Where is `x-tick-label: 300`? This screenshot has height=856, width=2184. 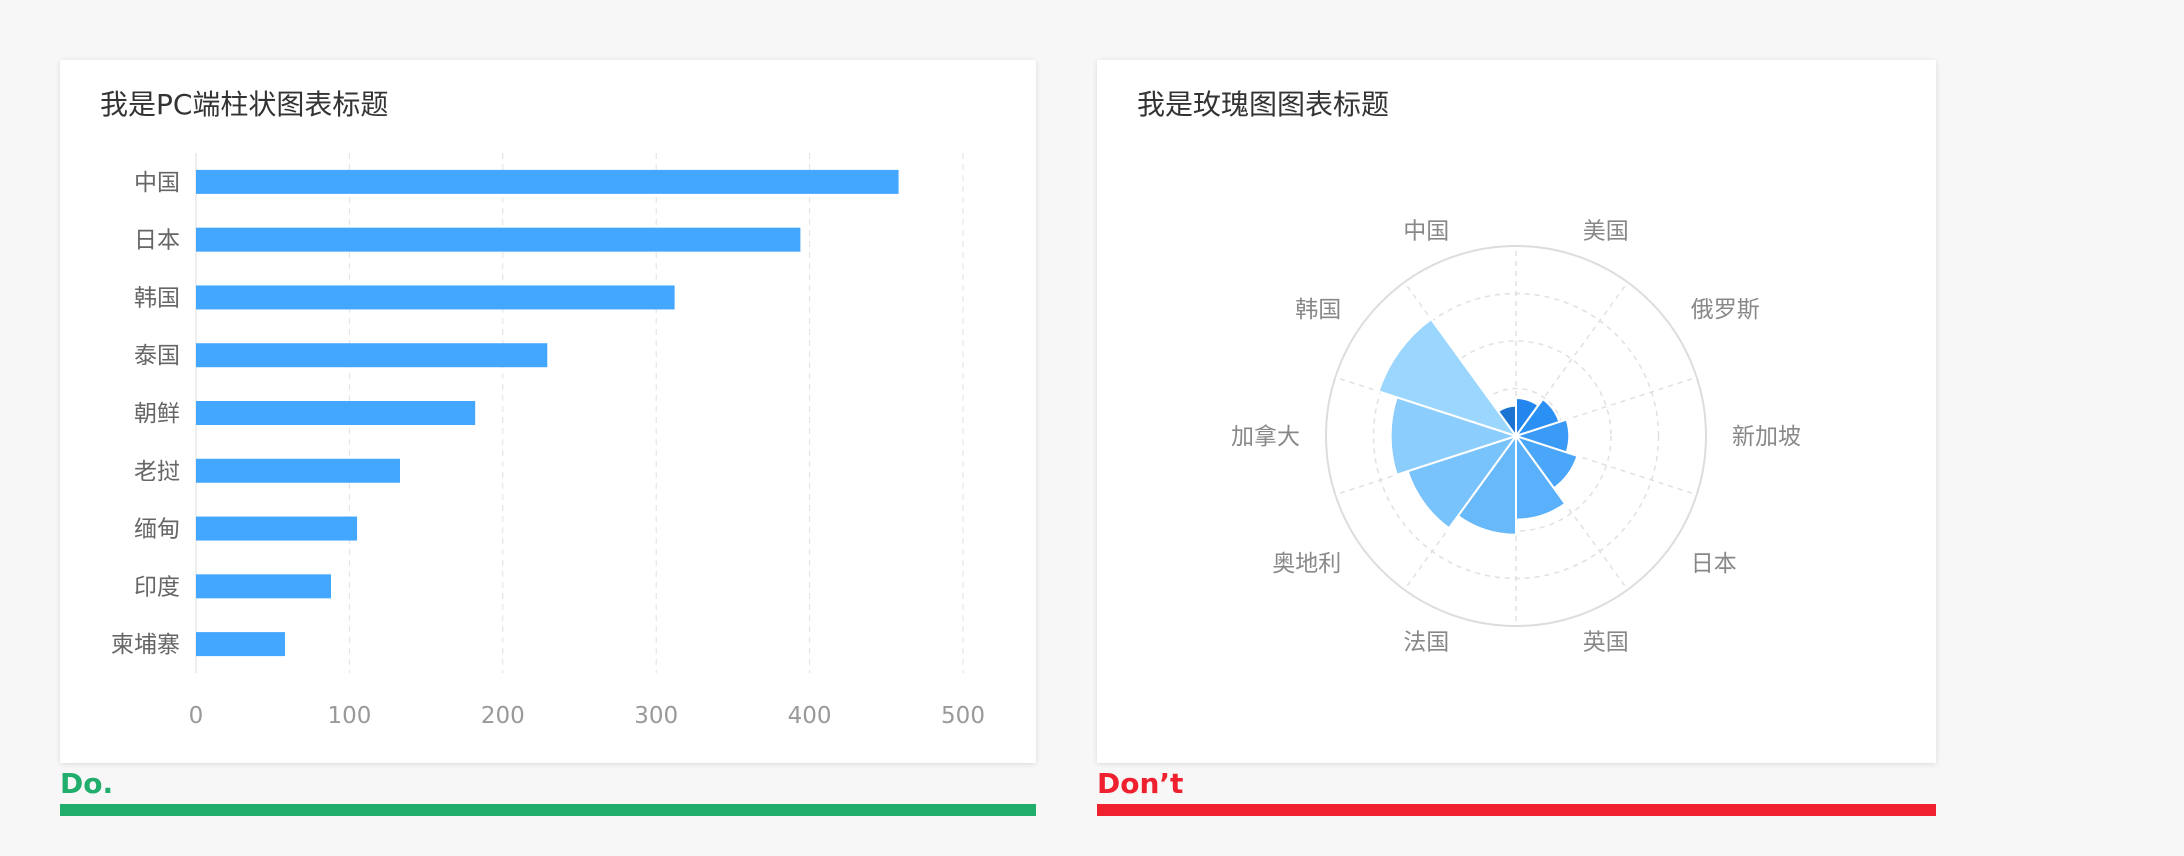 x-tick-label: 300 is located at coordinates (656, 716).